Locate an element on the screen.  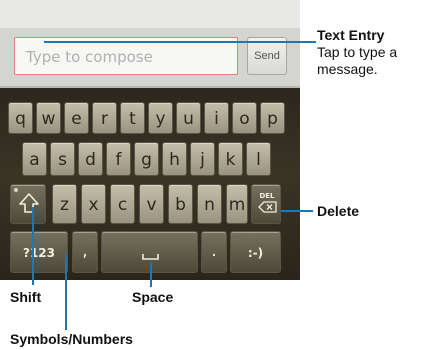
compose-placeholder: Type to compose is located at coordinates (89, 57).